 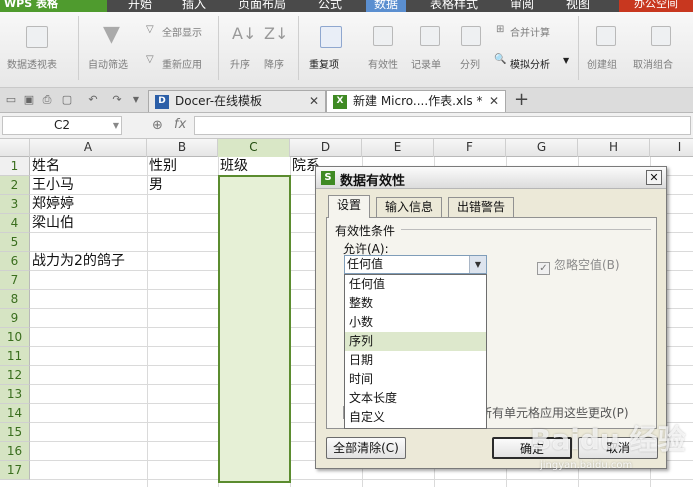 What do you see at coordinates (415, 284) in the screenshot?
I see `option-any-value: 任何值` at bounding box center [415, 284].